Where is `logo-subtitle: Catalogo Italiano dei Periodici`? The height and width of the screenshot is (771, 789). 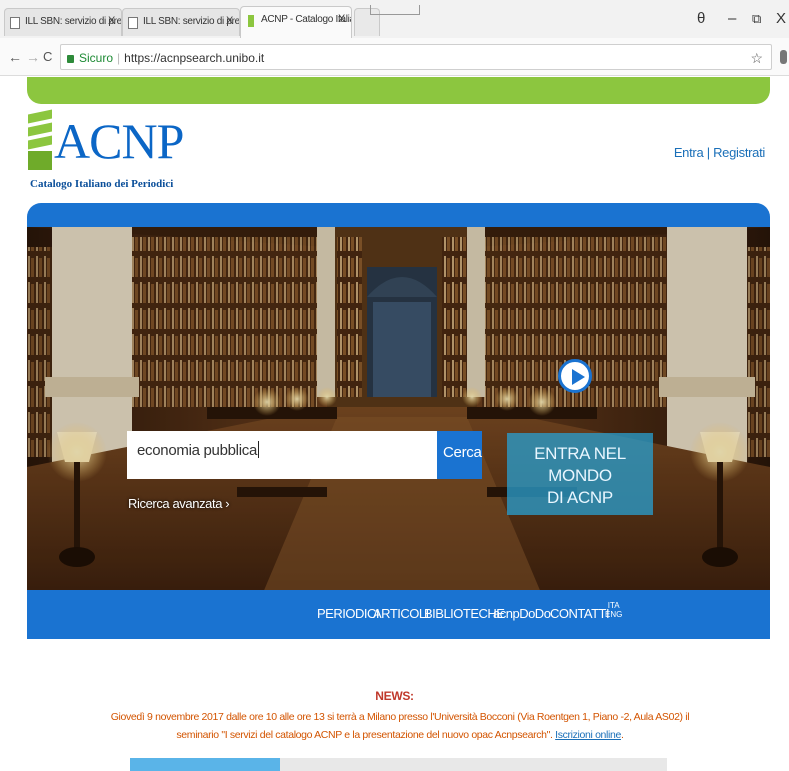 logo-subtitle: Catalogo Italiano dei Periodici is located at coordinates (102, 184).